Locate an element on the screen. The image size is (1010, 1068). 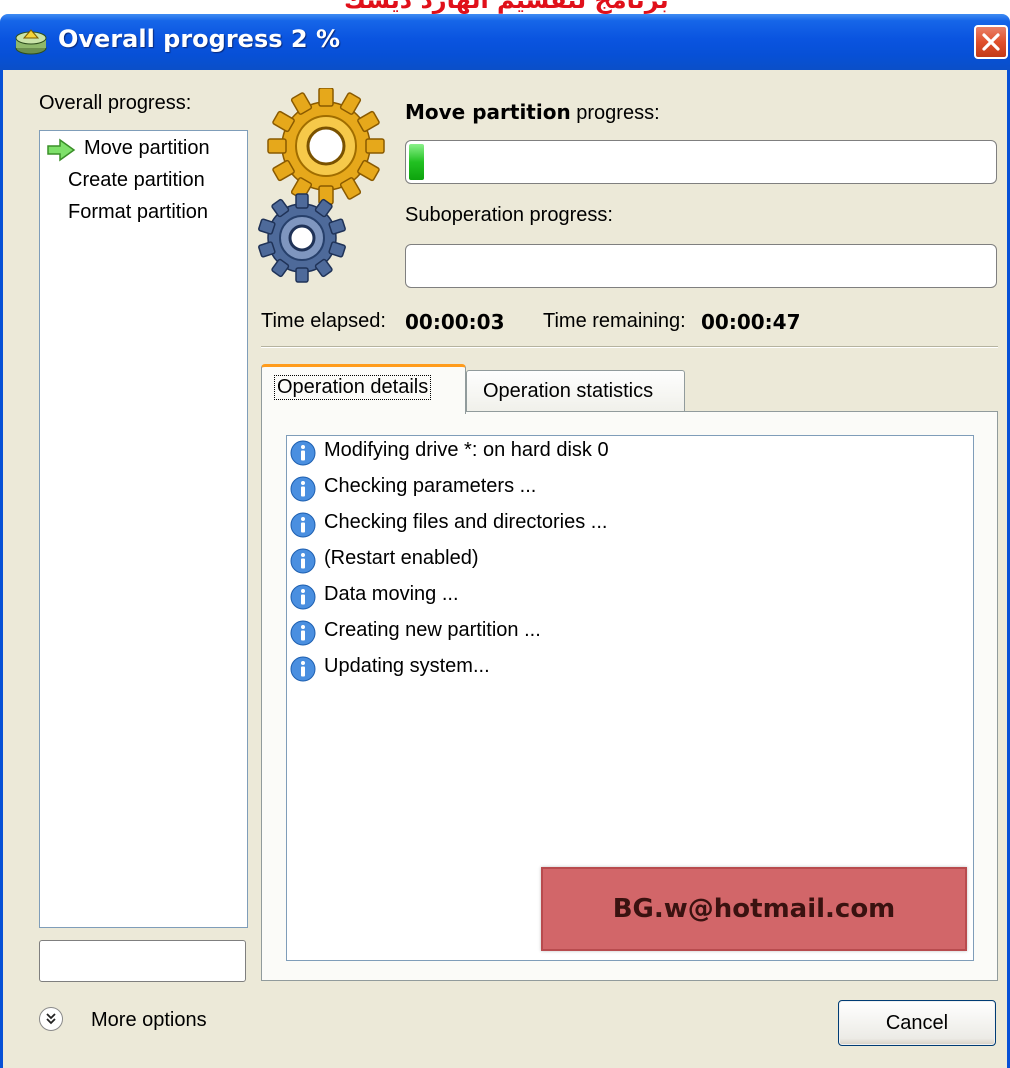
time-elapsed-label: Time elapsed: is located at coordinates (323, 321).